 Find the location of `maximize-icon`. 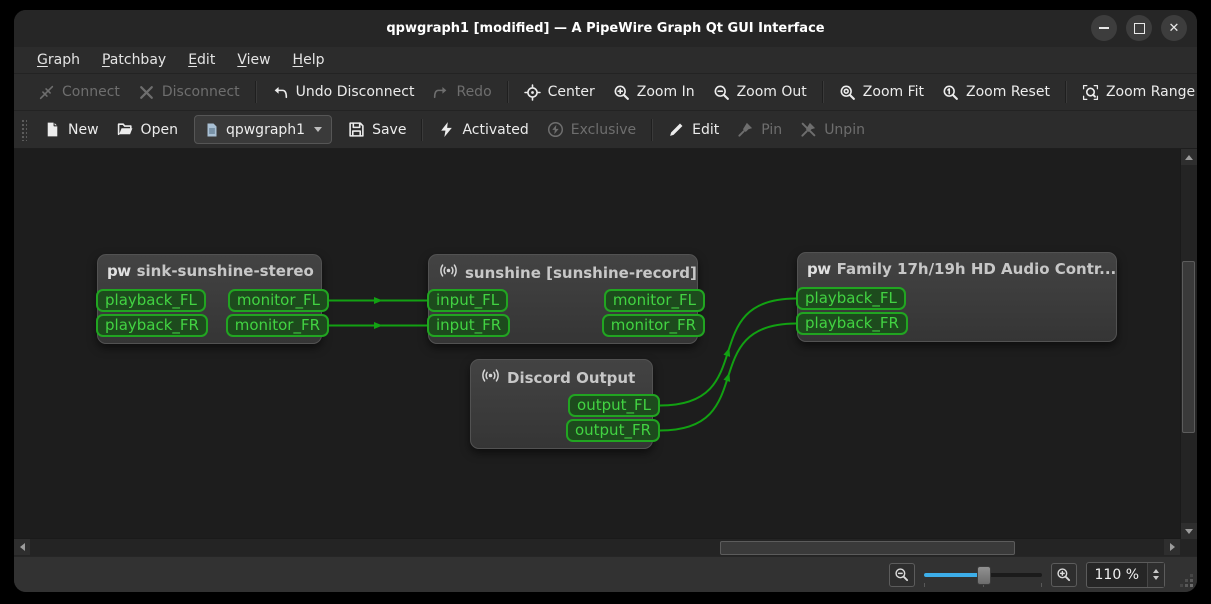

maximize-icon is located at coordinates (1139, 28).